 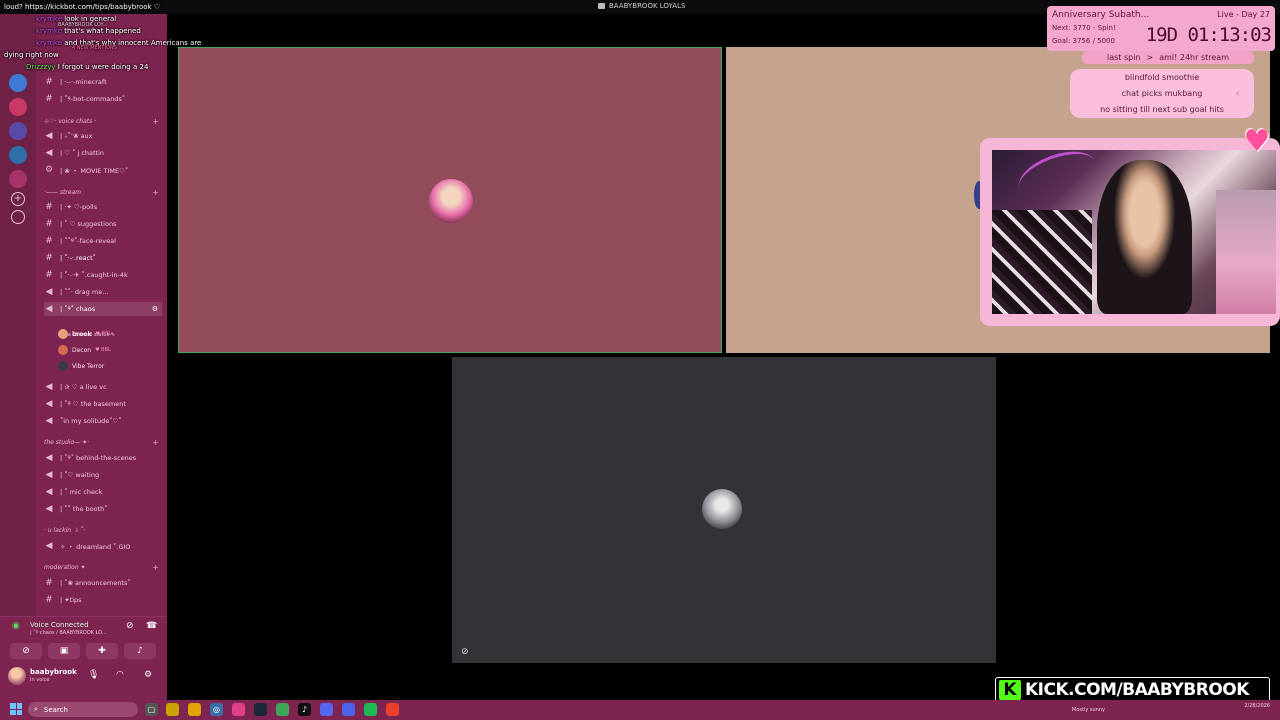 I want to click on tiktok-icon: ♪, so click(x=304, y=709).